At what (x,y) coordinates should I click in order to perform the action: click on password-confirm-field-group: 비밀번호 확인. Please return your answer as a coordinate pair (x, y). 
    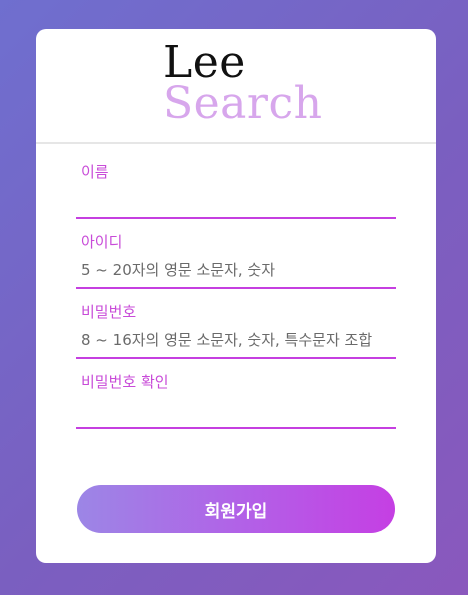
    Looking at the image, I should click on (236, 400).